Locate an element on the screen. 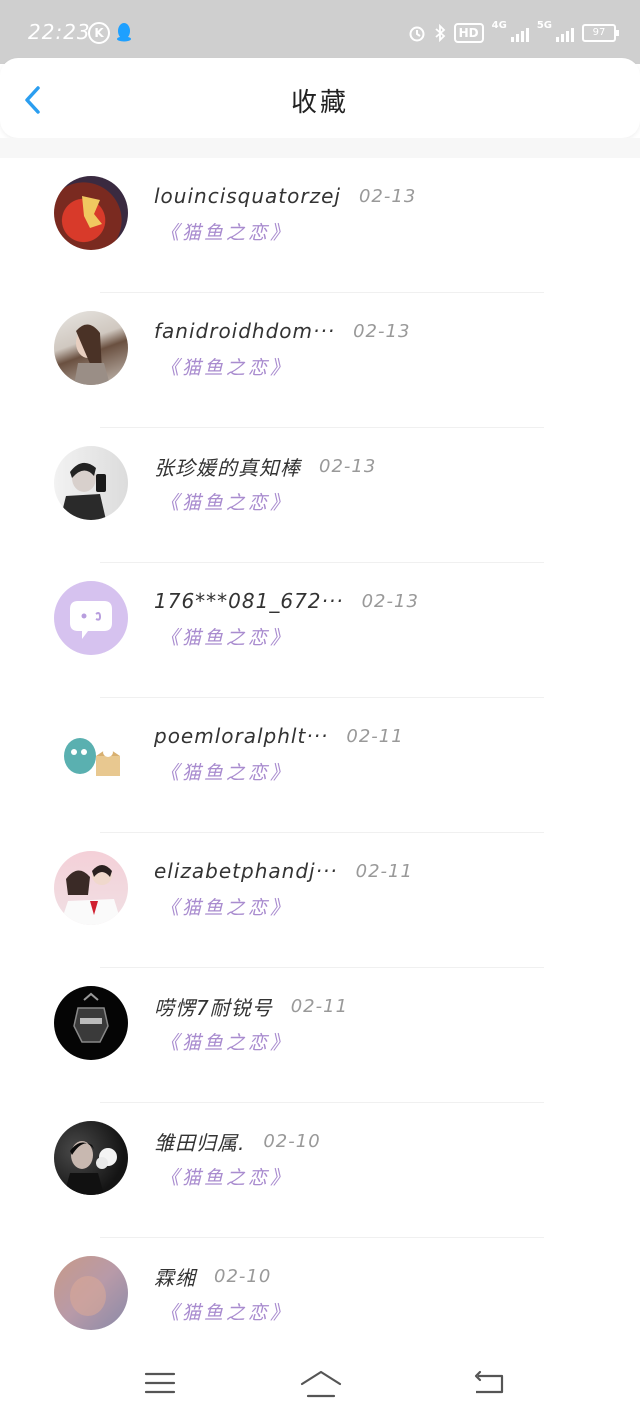 This screenshot has height=1422, width=640. item-name-line: fanidroidhdom··· 02-13 is located at coordinates (282, 331).